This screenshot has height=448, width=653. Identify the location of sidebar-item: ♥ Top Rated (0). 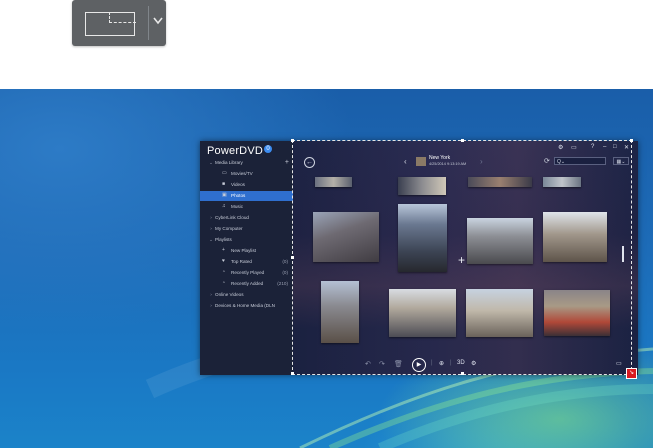
(246, 262).